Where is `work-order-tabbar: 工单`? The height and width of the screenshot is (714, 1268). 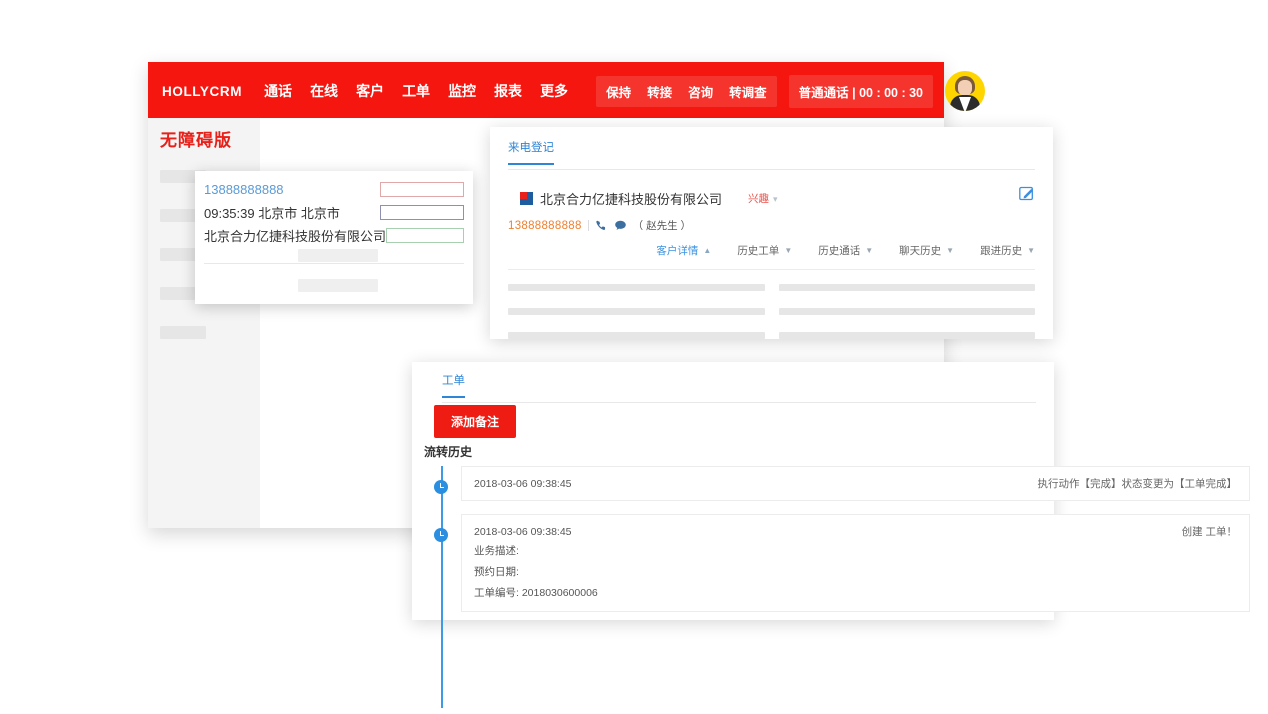 work-order-tabbar: 工单 is located at coordinates (739, 387).